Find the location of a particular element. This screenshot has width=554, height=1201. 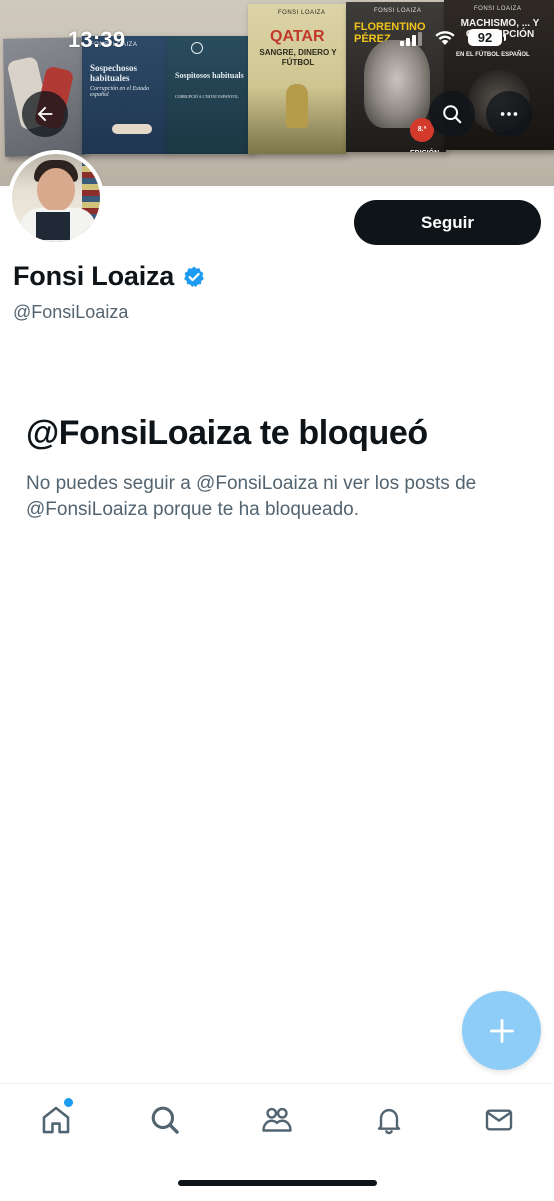

display-name-row: Fonsi Loaiza is located at coordinates (109, 276).